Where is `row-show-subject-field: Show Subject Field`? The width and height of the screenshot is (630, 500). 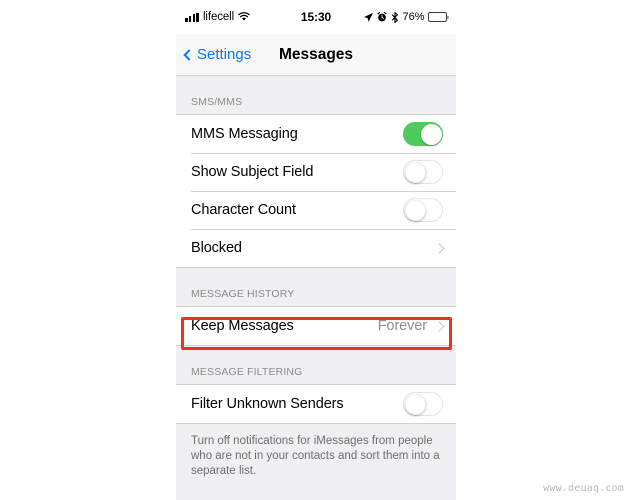
row-show-subject-field: Show Subject Field is located at coordinates (316, 172).